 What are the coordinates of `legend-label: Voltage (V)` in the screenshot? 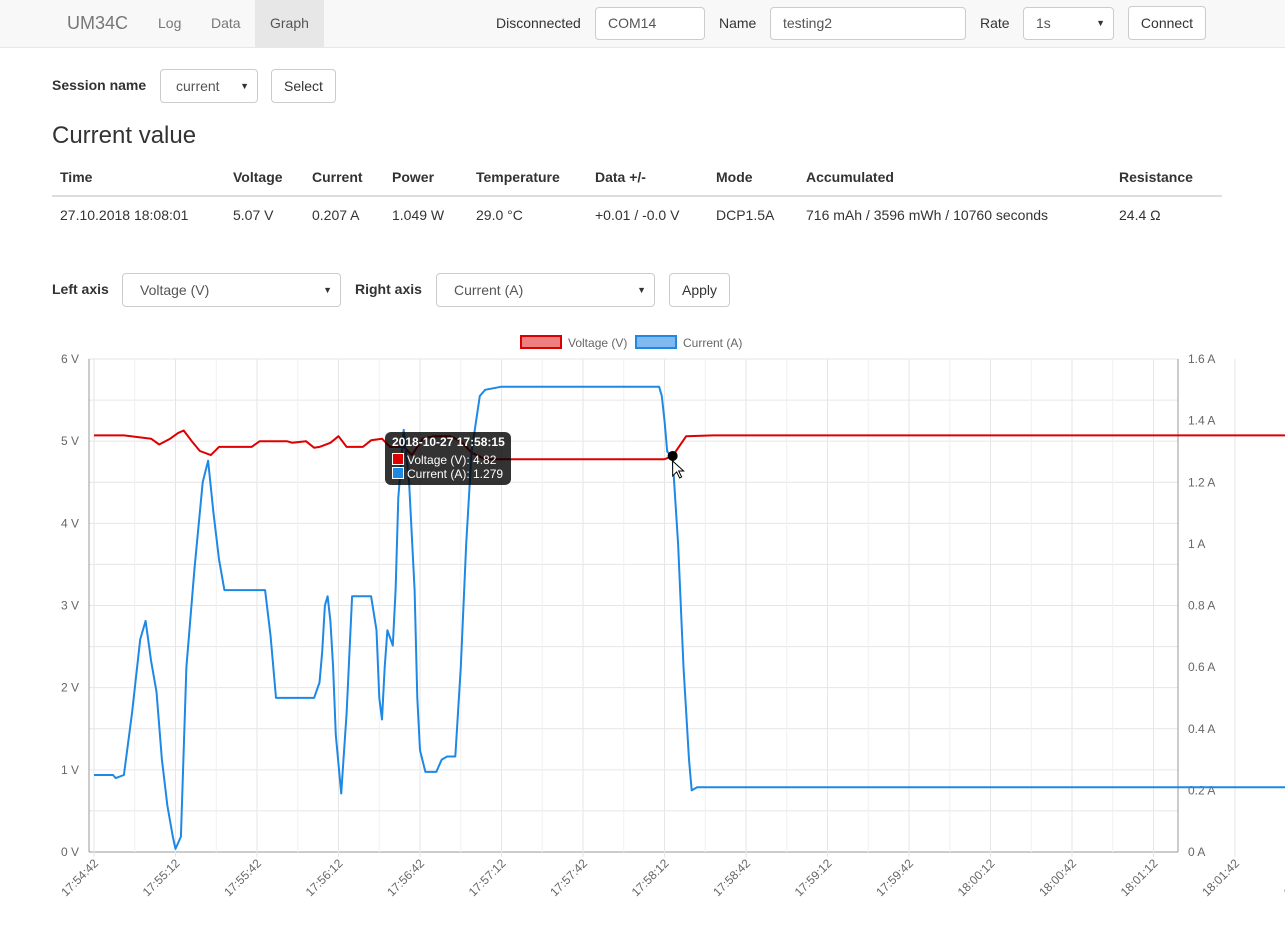 It's located at (597, 343).